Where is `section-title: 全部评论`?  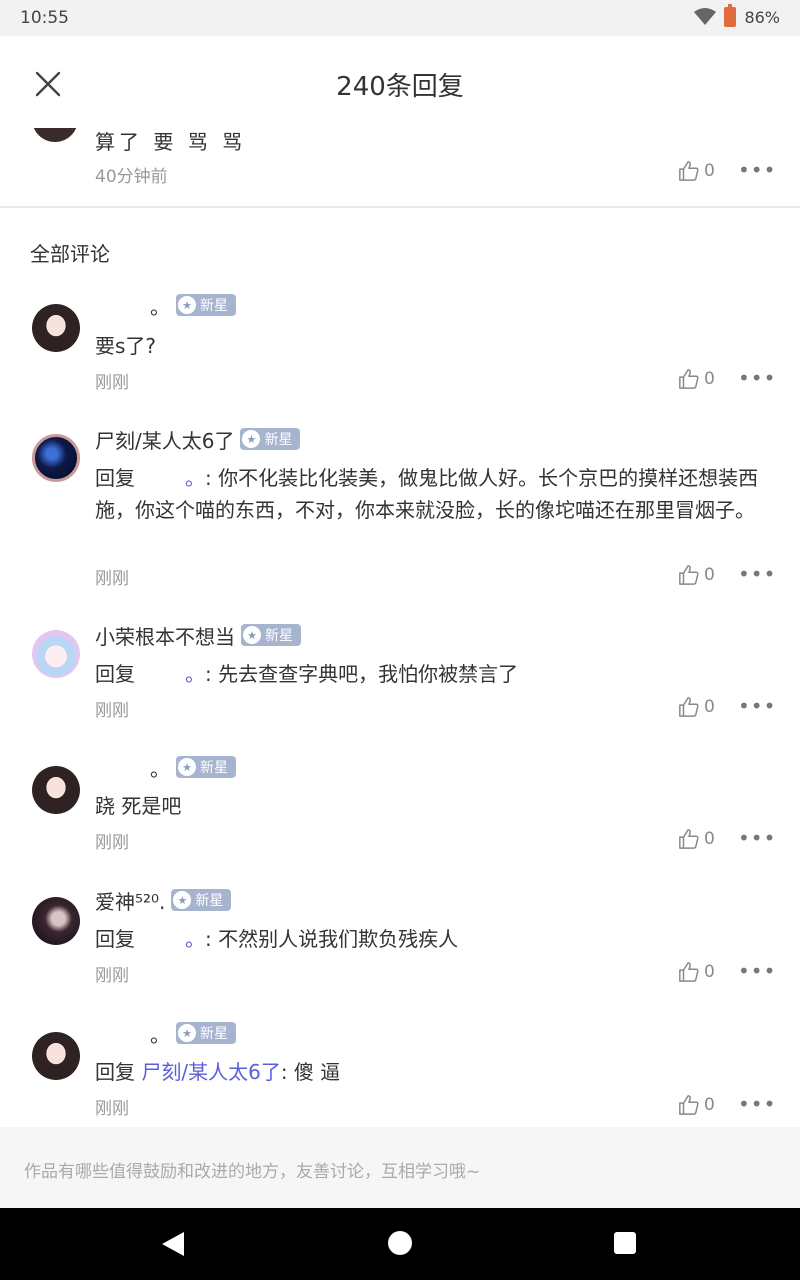 section-title: 全部评论 is located at coordinates (70, 254).